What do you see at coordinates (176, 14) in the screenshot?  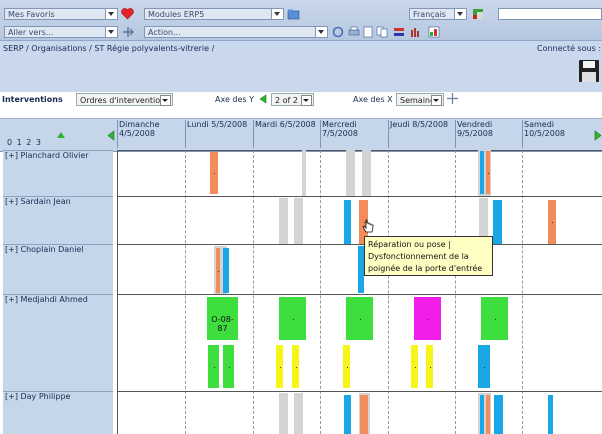 I see `modules-select-value: Modules ERP5` at bounding box center [176, 14].